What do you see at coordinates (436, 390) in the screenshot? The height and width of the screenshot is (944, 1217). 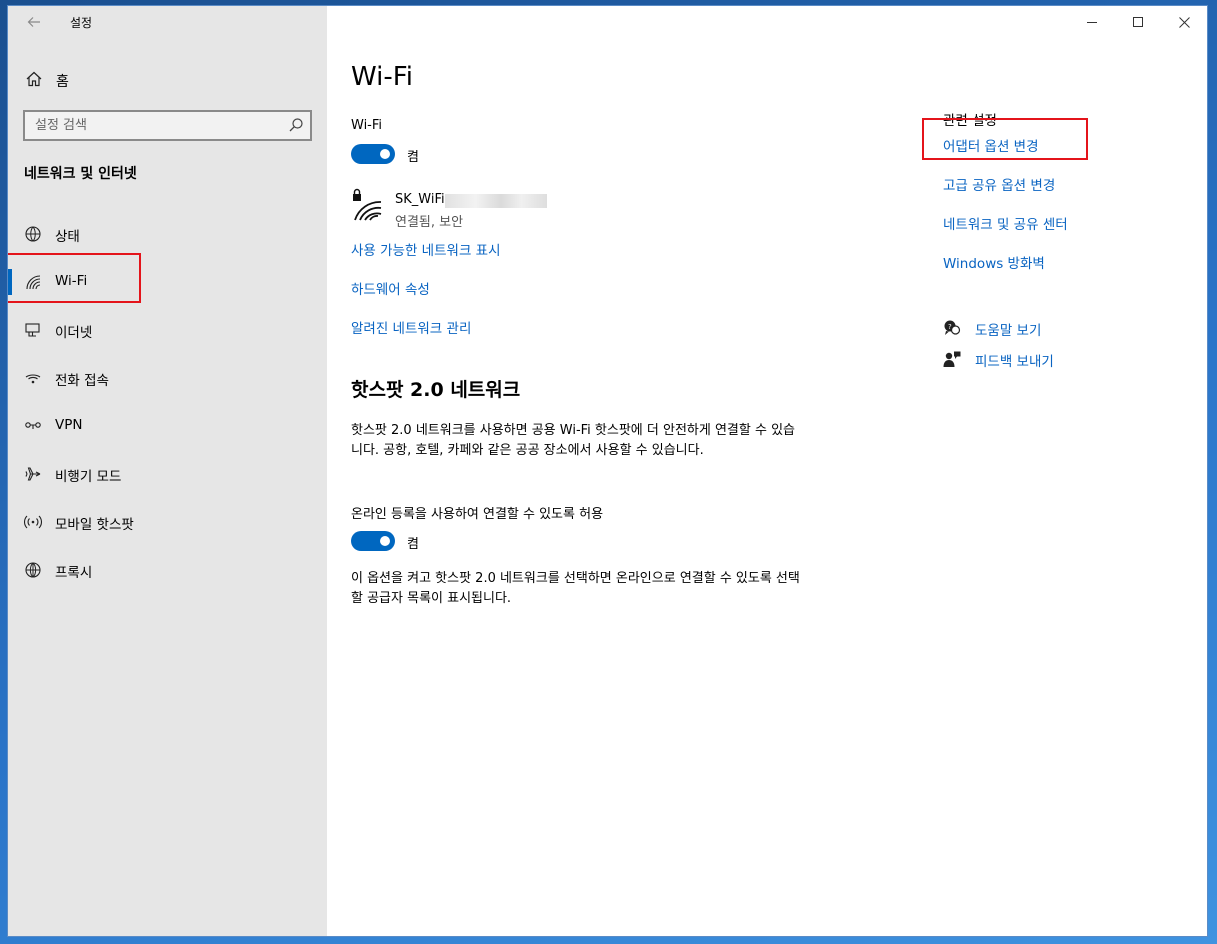 I see `hotspot-section-title: 핫스팟 2.0 네트워크` at bounding box center [436, 390].